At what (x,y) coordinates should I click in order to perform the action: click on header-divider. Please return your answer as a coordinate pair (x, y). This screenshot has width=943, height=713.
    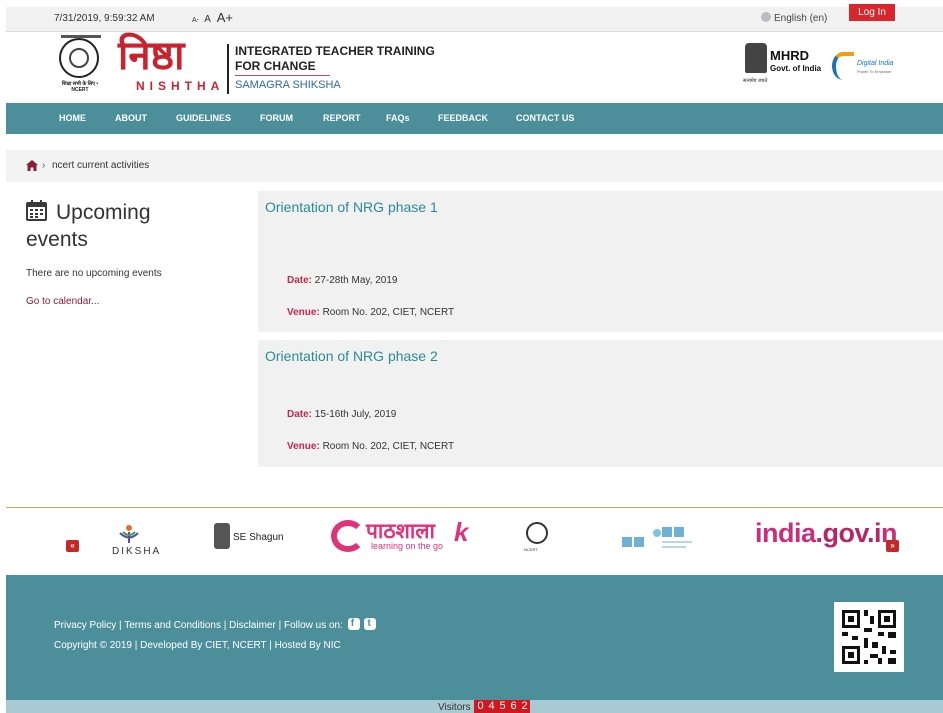
    Looking at the image, I should click on (228, 69).